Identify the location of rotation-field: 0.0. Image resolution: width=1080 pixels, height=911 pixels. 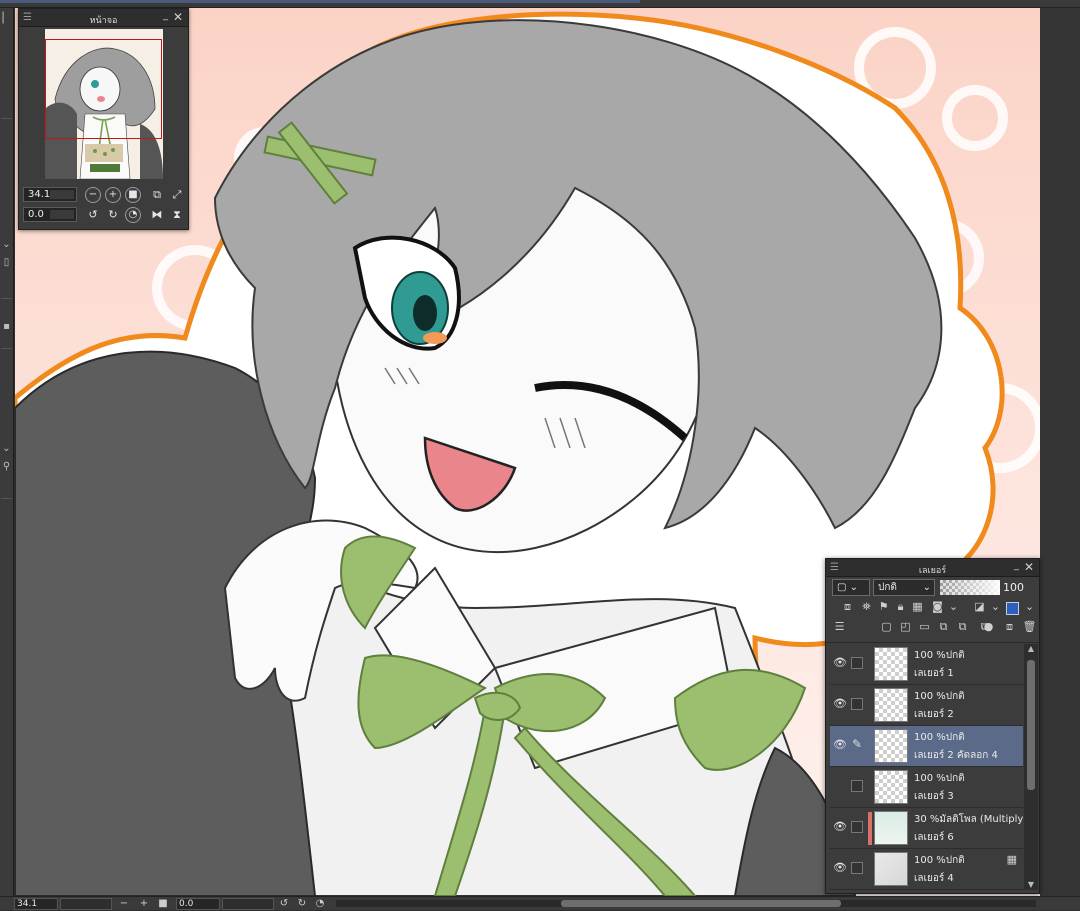
(50, 214).